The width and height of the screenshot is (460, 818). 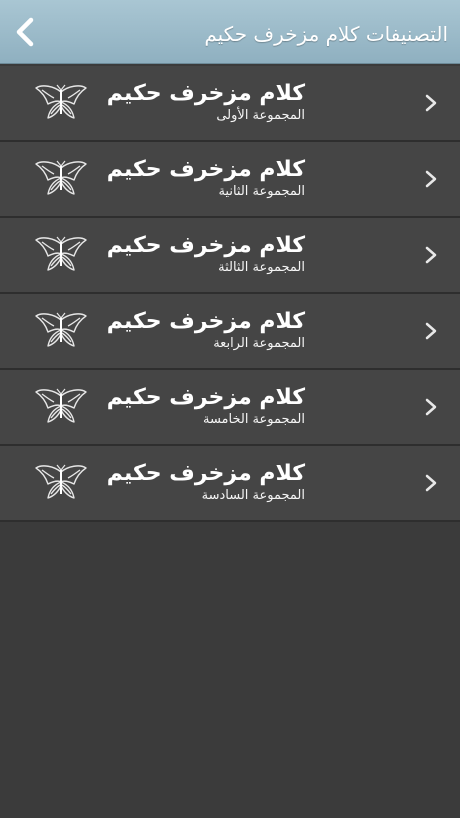 I want to click on list-item: كلام مزخرف حكيم المجموعة الرابعة, so click(x=230, y=332).